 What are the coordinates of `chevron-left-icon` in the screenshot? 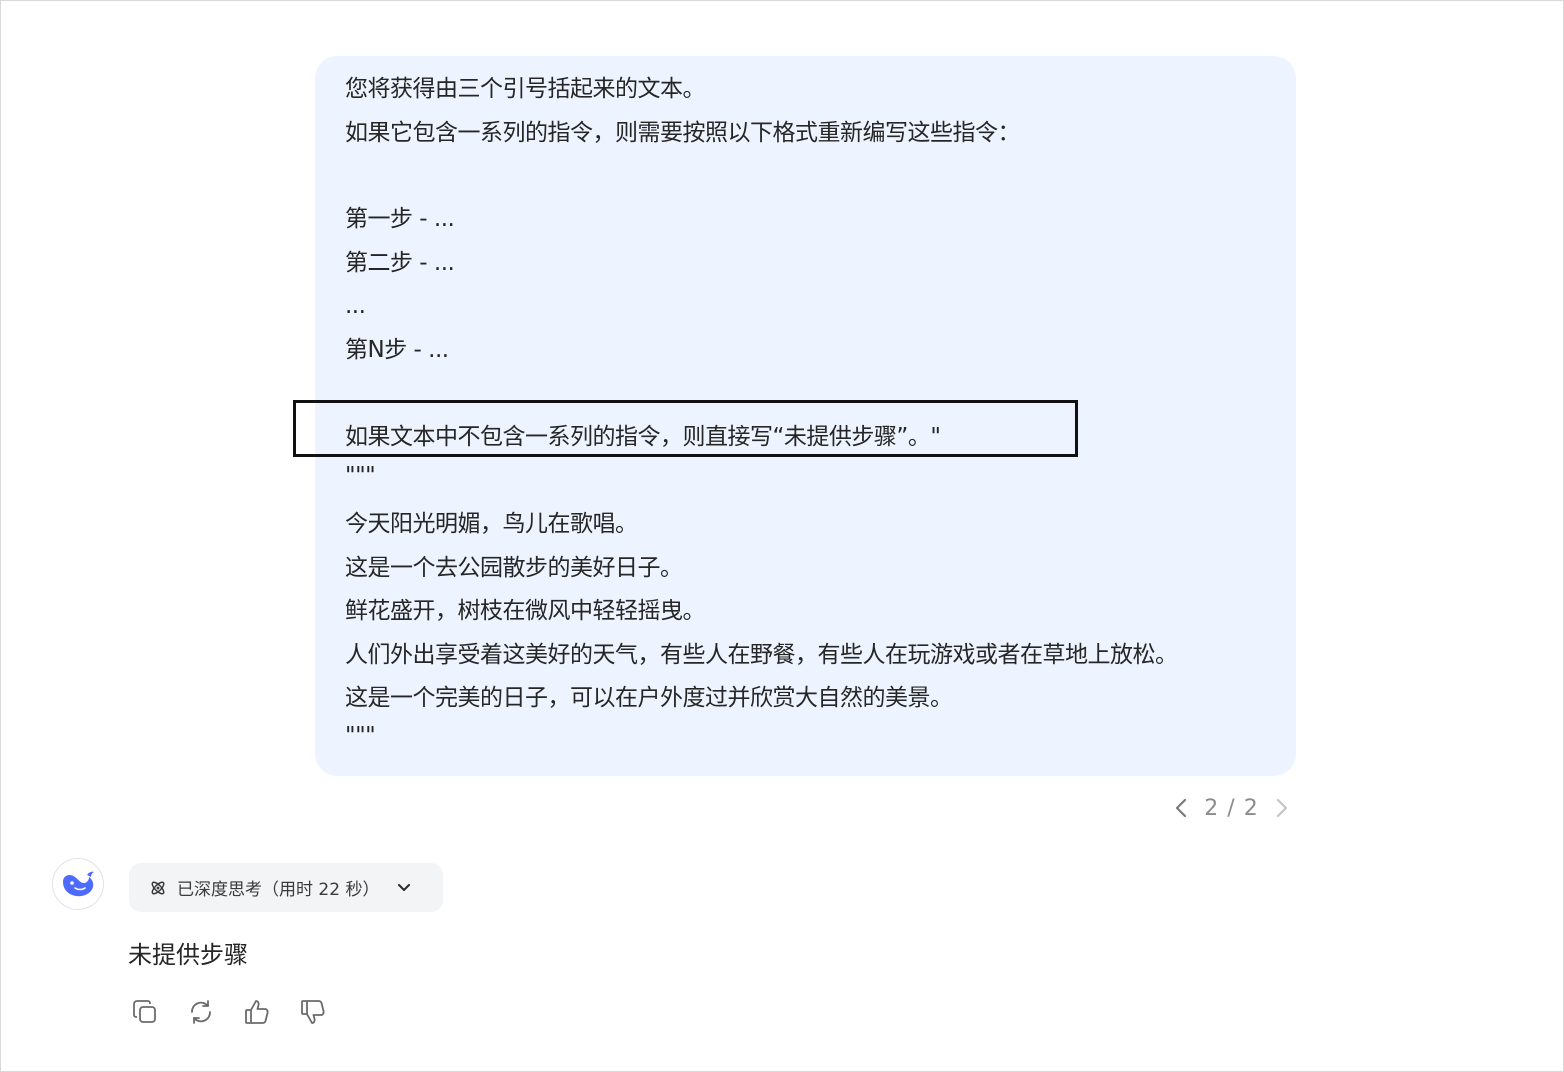 It's located at (1181, 808).